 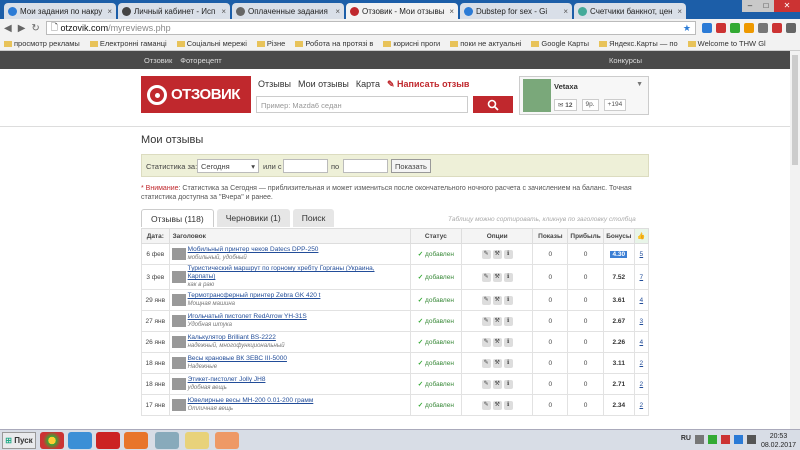 I want to click on thumbs-up-icon: 👍, so click(x=641, y=236).